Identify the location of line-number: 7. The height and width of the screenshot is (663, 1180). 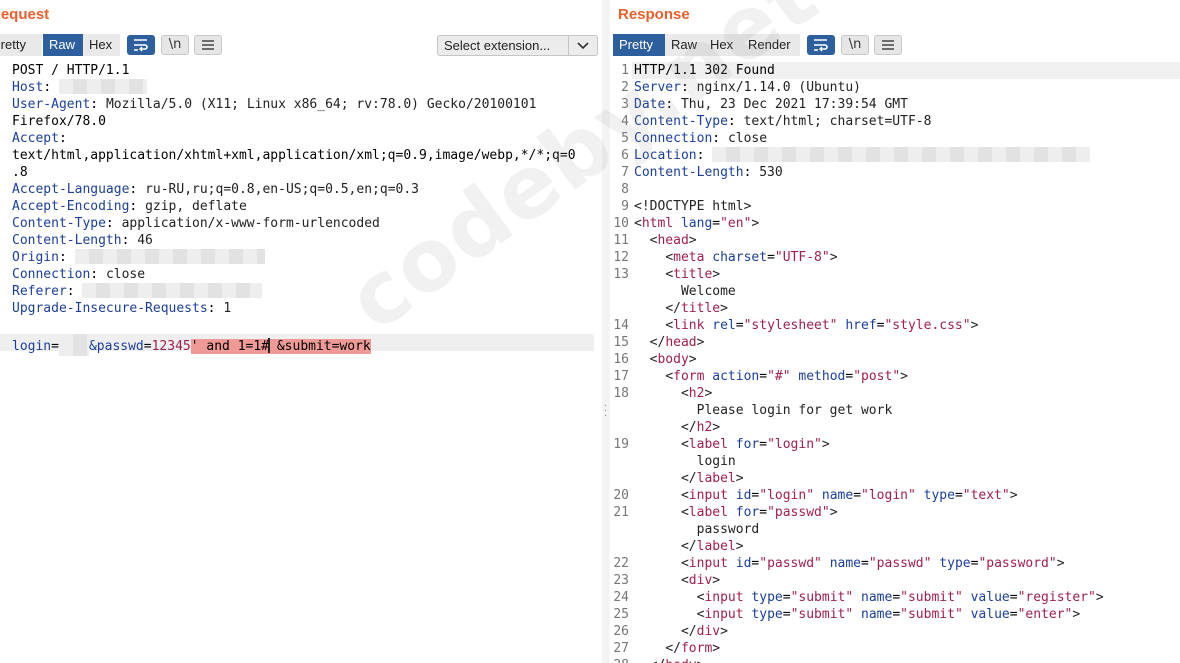
(625, 172).